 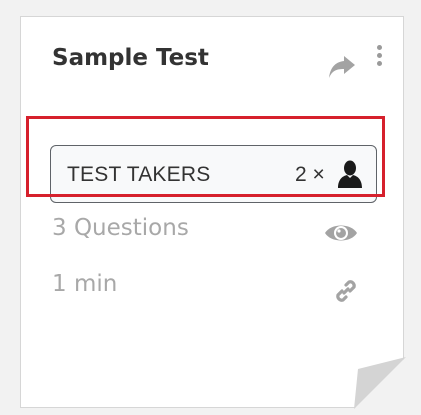 I want to click on duration: 1 min, so click(x=85, y=284).